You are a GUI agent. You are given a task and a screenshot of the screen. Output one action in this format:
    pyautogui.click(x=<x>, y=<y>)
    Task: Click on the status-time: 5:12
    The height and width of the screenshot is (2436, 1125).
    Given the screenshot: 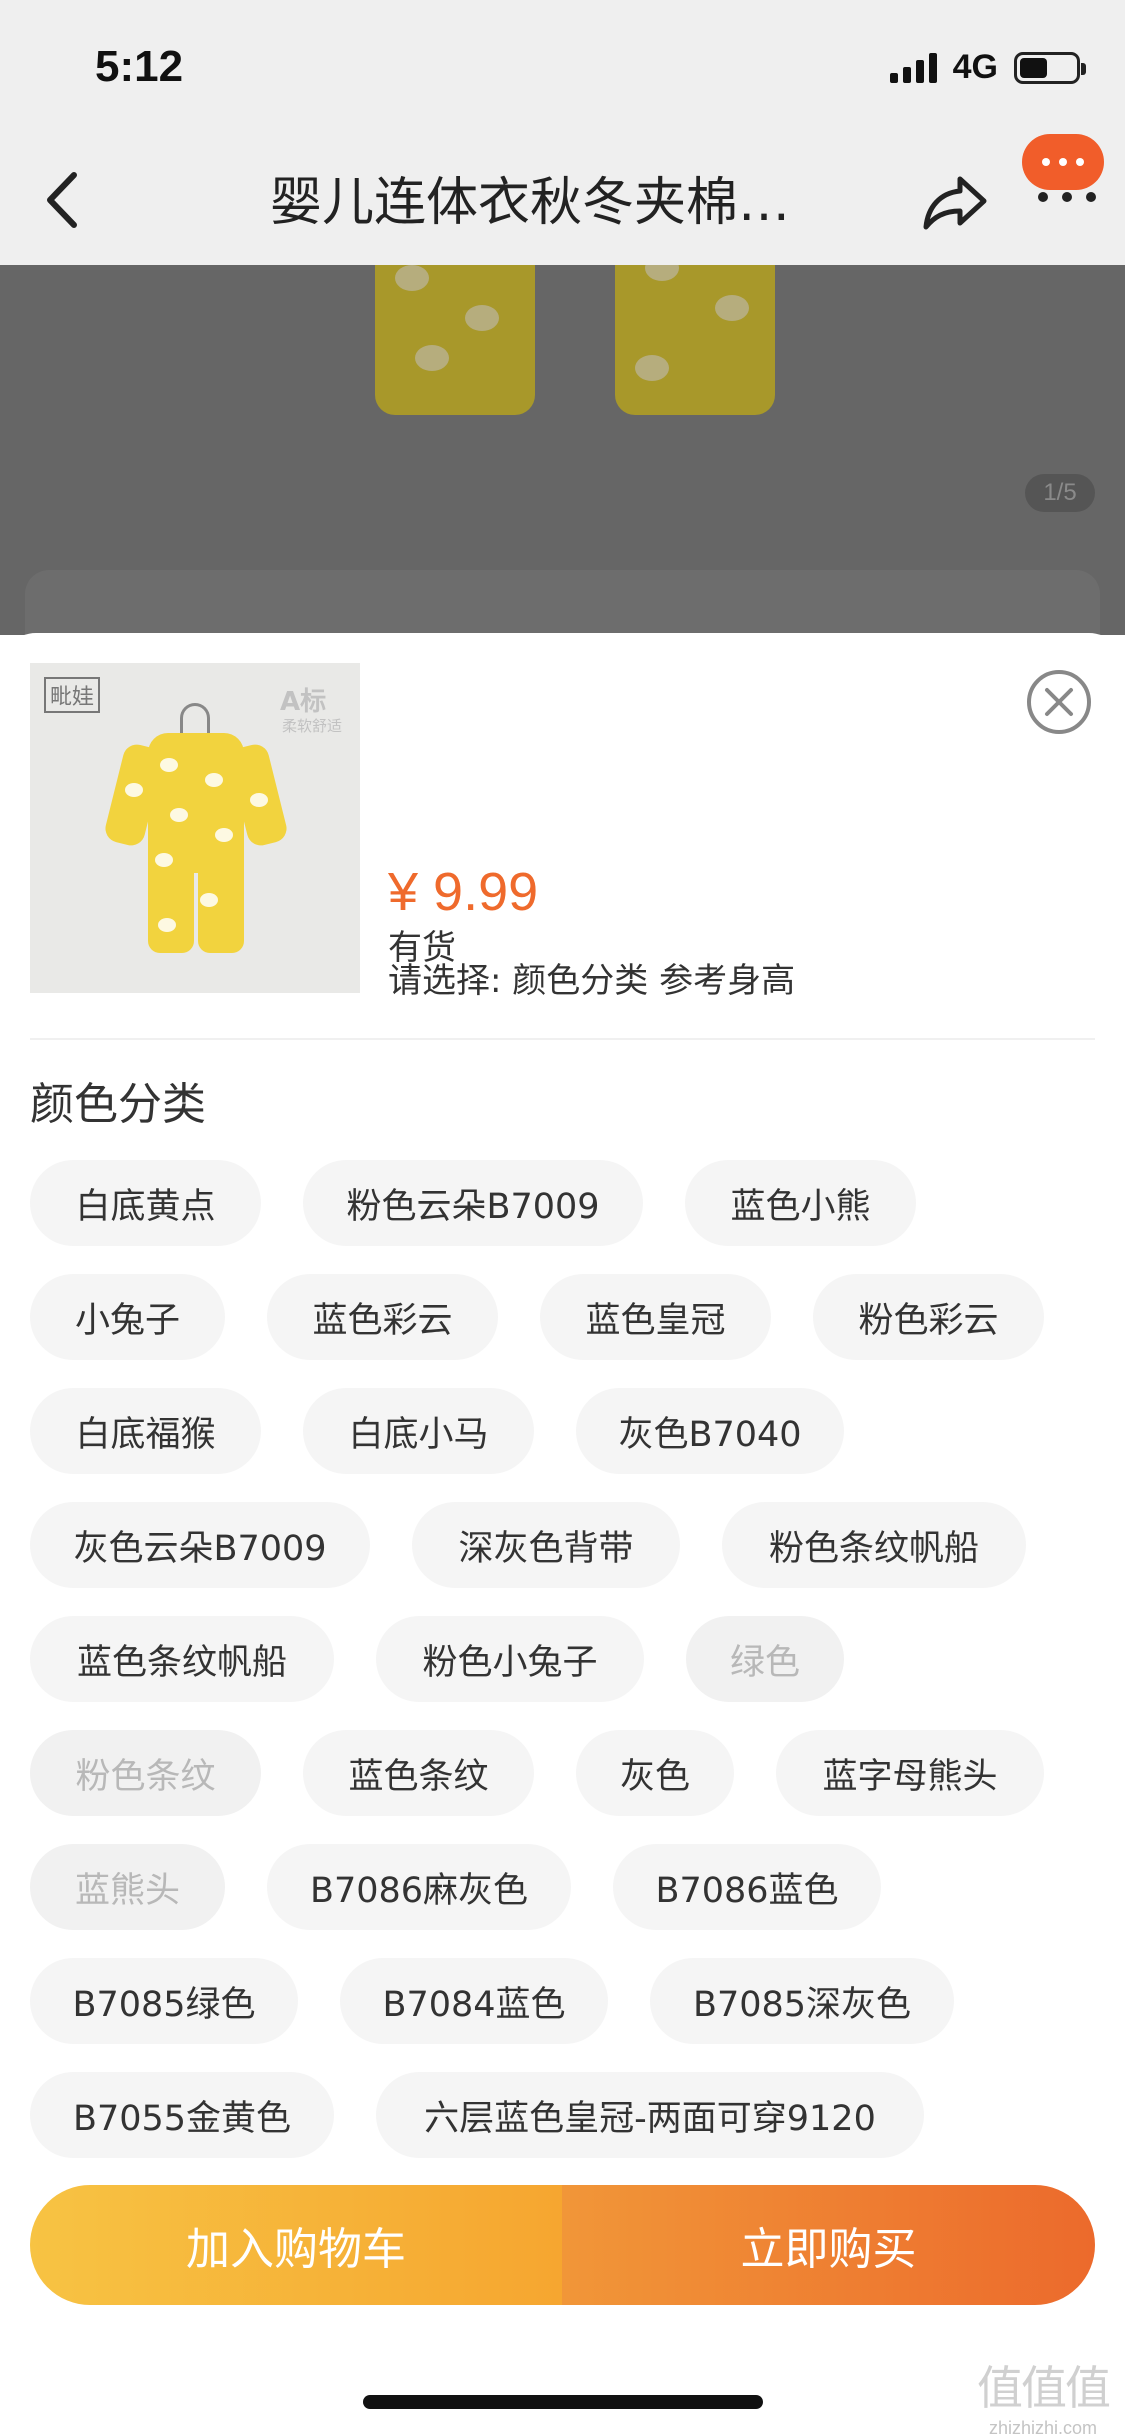 What is the action you would take?
    pyautogui.click(x=139, y=66)
    